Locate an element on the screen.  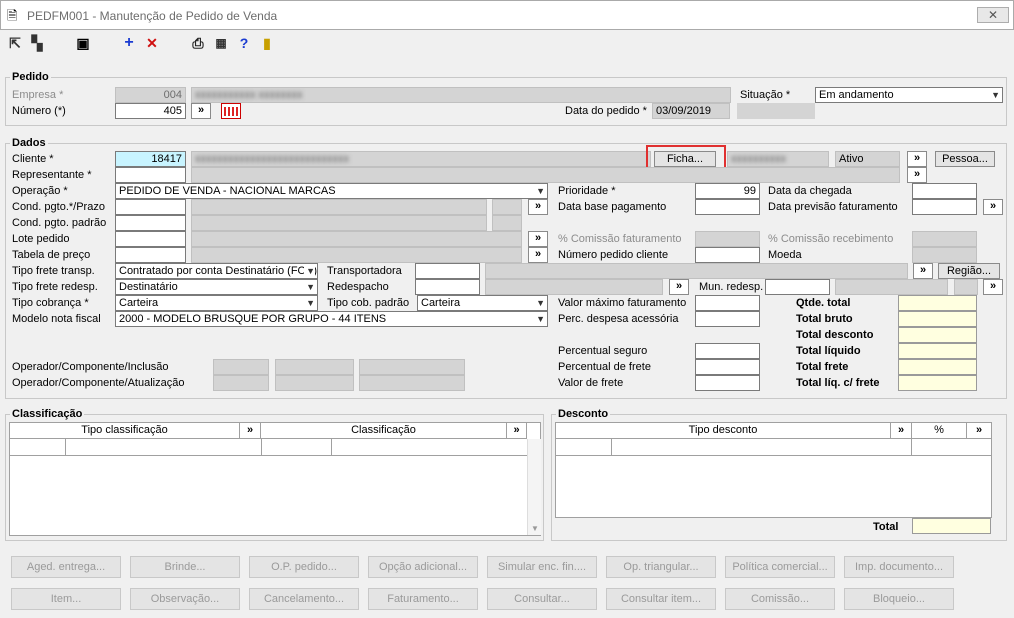
total-liquido-field is located at coordinates (937, 351).